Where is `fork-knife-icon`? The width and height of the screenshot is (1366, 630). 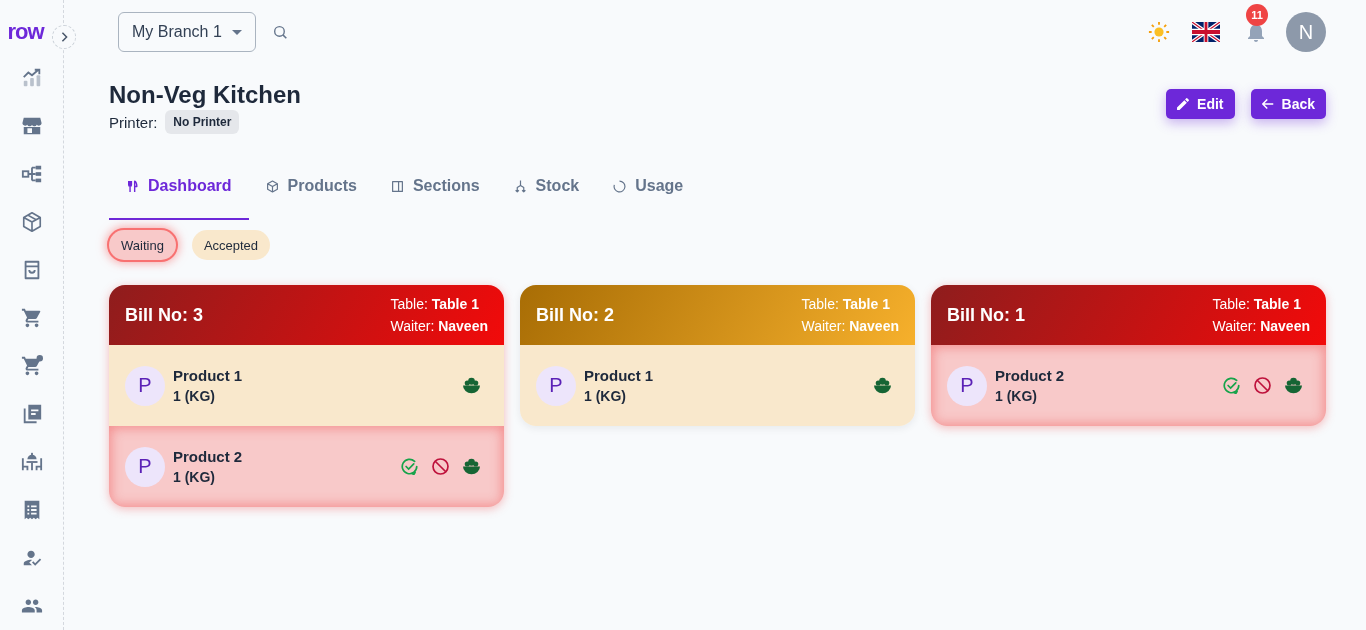
fork-knife-icon is located at coordinates (132, 186).